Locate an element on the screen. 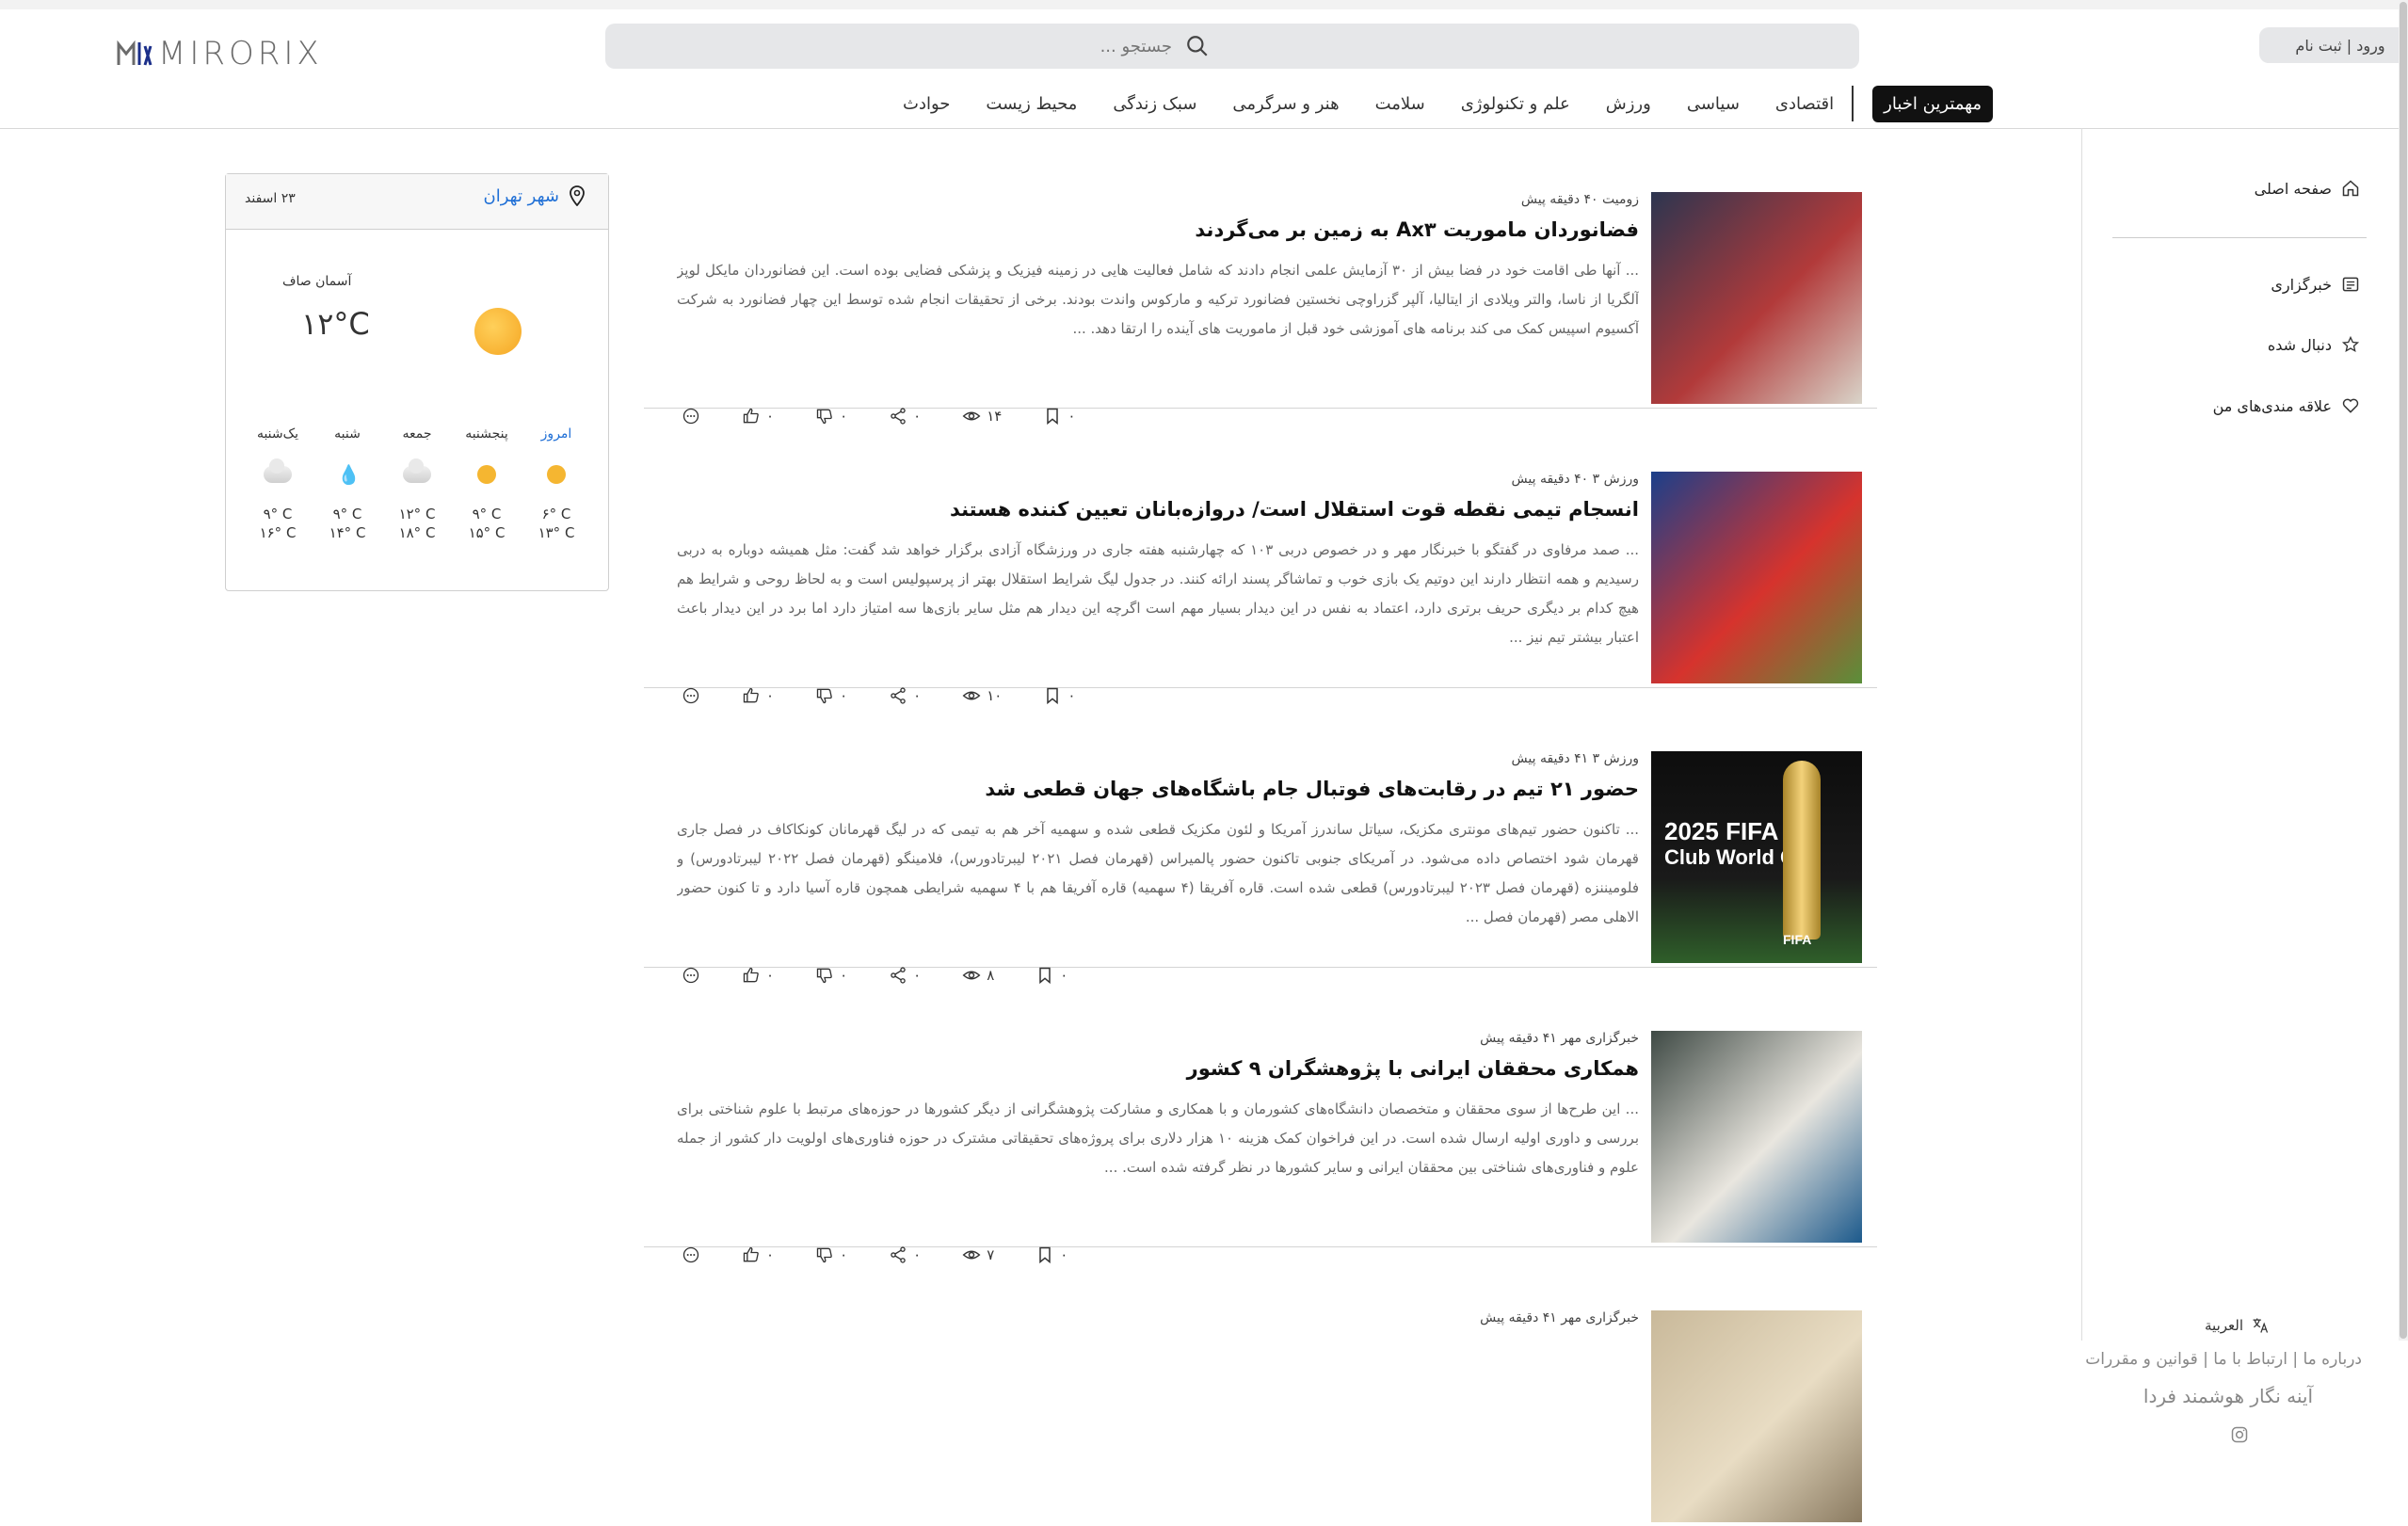 This screenshot has height=1526, width=2408. forecast-day: شنبه 💧 ۹° C ۱۴° C is located at coordinates (347, 484).